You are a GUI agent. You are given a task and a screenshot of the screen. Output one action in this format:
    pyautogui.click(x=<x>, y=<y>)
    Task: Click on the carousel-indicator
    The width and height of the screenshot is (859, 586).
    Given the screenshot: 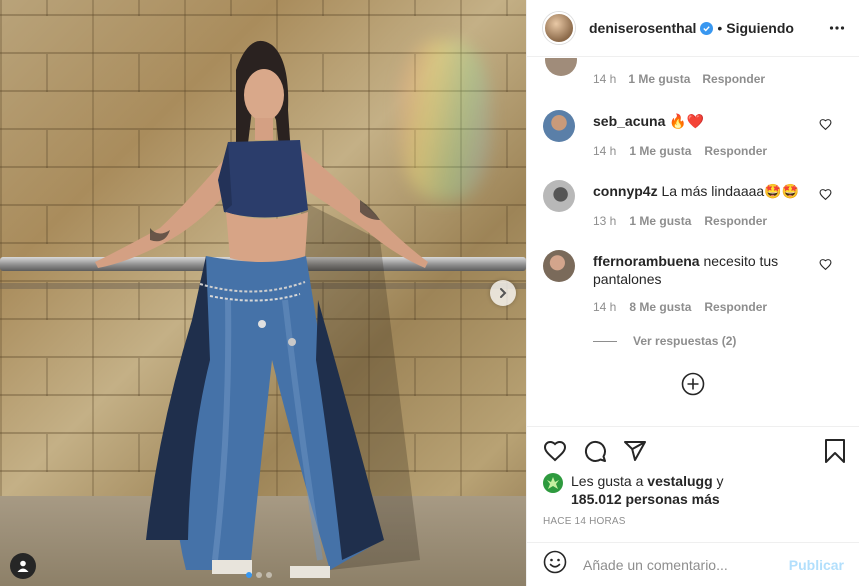 What is the action you would take?
    pyautogui.click(x=259, y=575)
    